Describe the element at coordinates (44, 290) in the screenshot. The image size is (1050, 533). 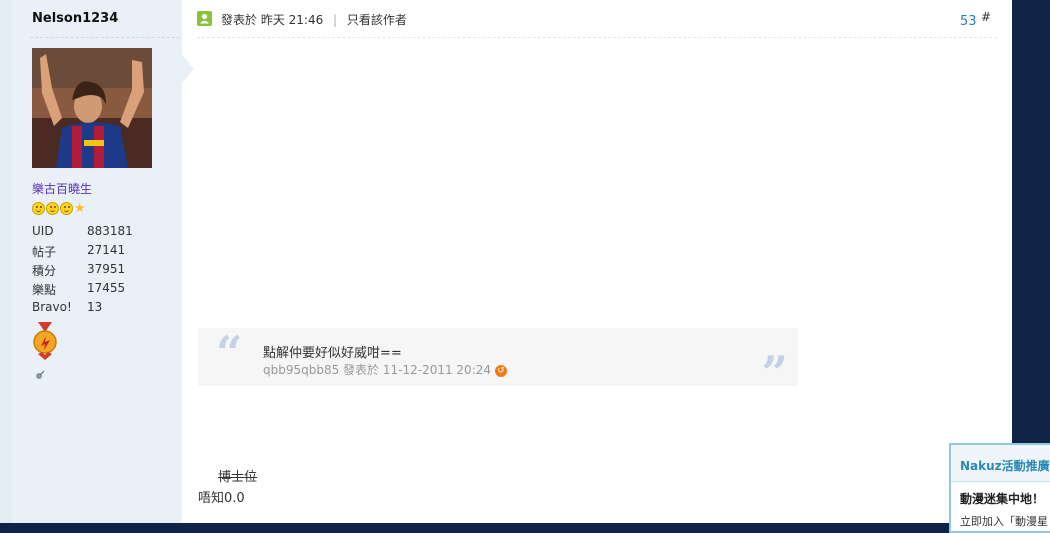
I see `stat-label: 樂點` at that location.